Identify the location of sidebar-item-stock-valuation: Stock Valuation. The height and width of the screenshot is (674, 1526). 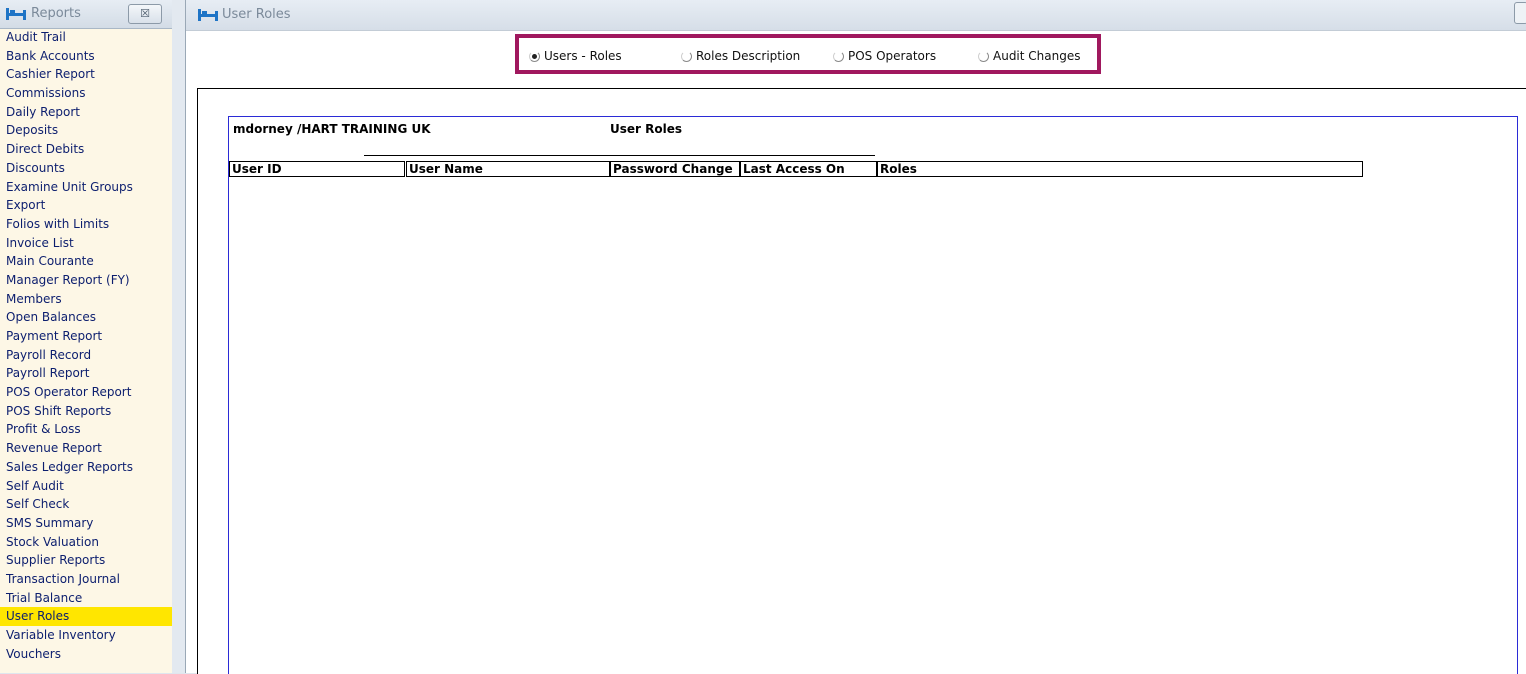
(86, 542).